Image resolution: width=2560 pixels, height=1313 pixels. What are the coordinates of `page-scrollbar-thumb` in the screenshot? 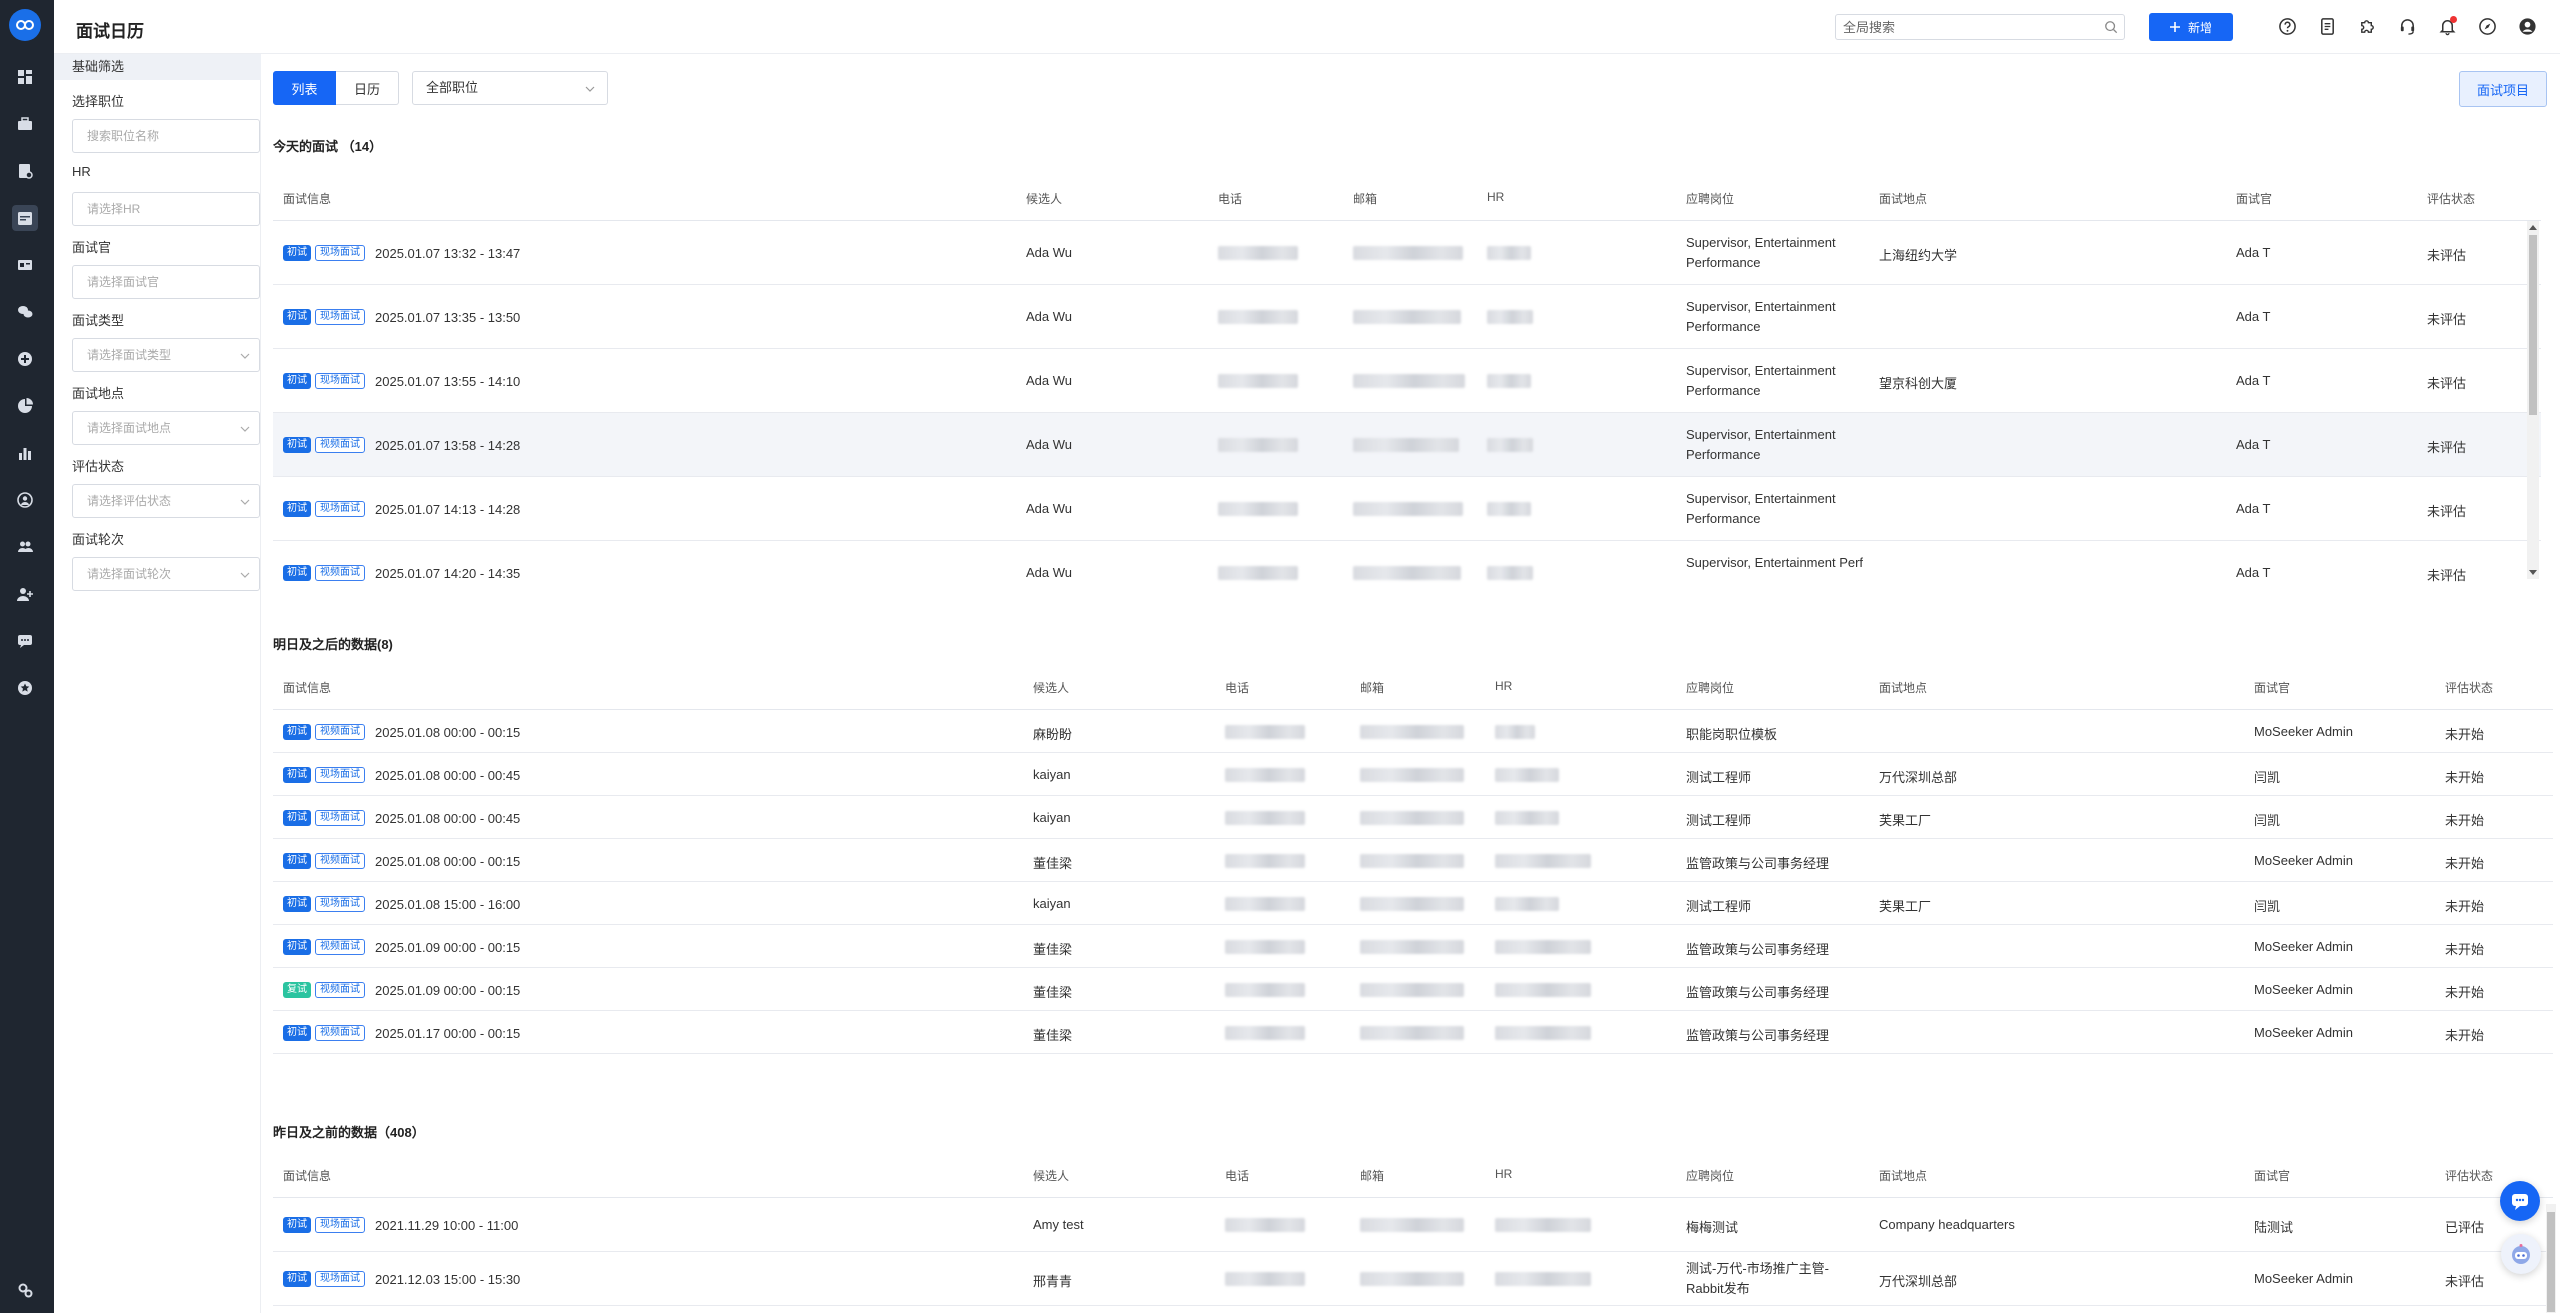 It's located at (2551, 1262).